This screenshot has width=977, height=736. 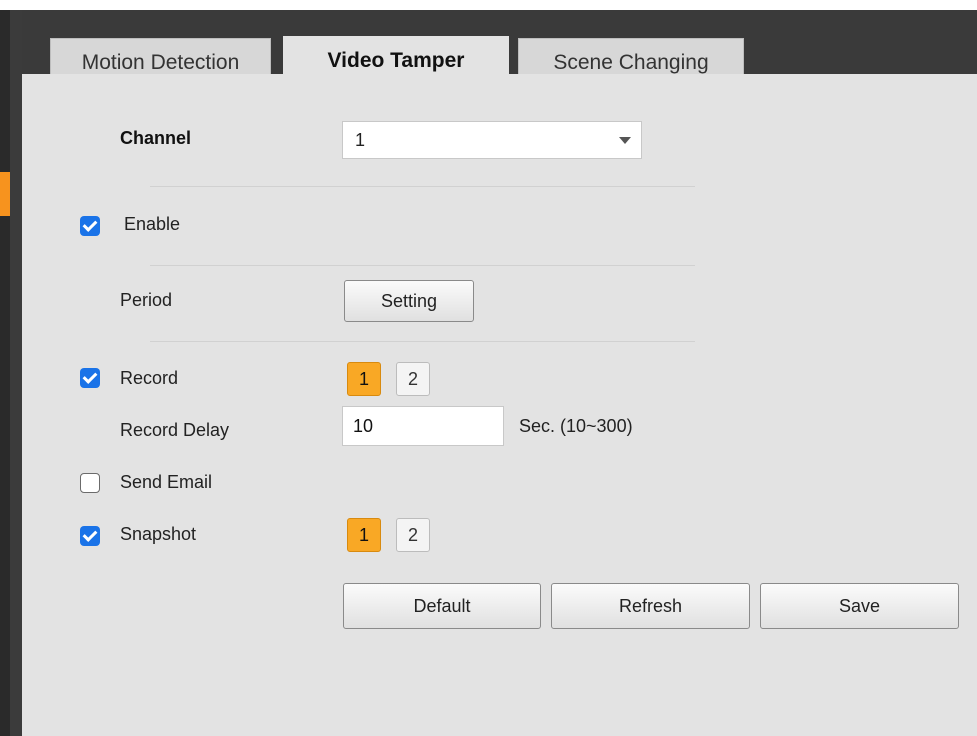 I want to click on period-setting-button: Setting, so click(x=409, y=301).